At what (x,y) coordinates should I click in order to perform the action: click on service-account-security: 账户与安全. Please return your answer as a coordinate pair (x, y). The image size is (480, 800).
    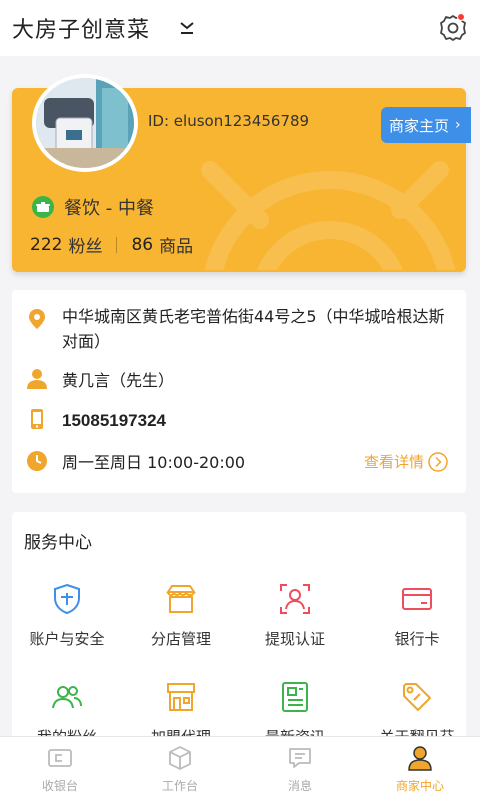
    Looking at the image, I should click on (67, 615).